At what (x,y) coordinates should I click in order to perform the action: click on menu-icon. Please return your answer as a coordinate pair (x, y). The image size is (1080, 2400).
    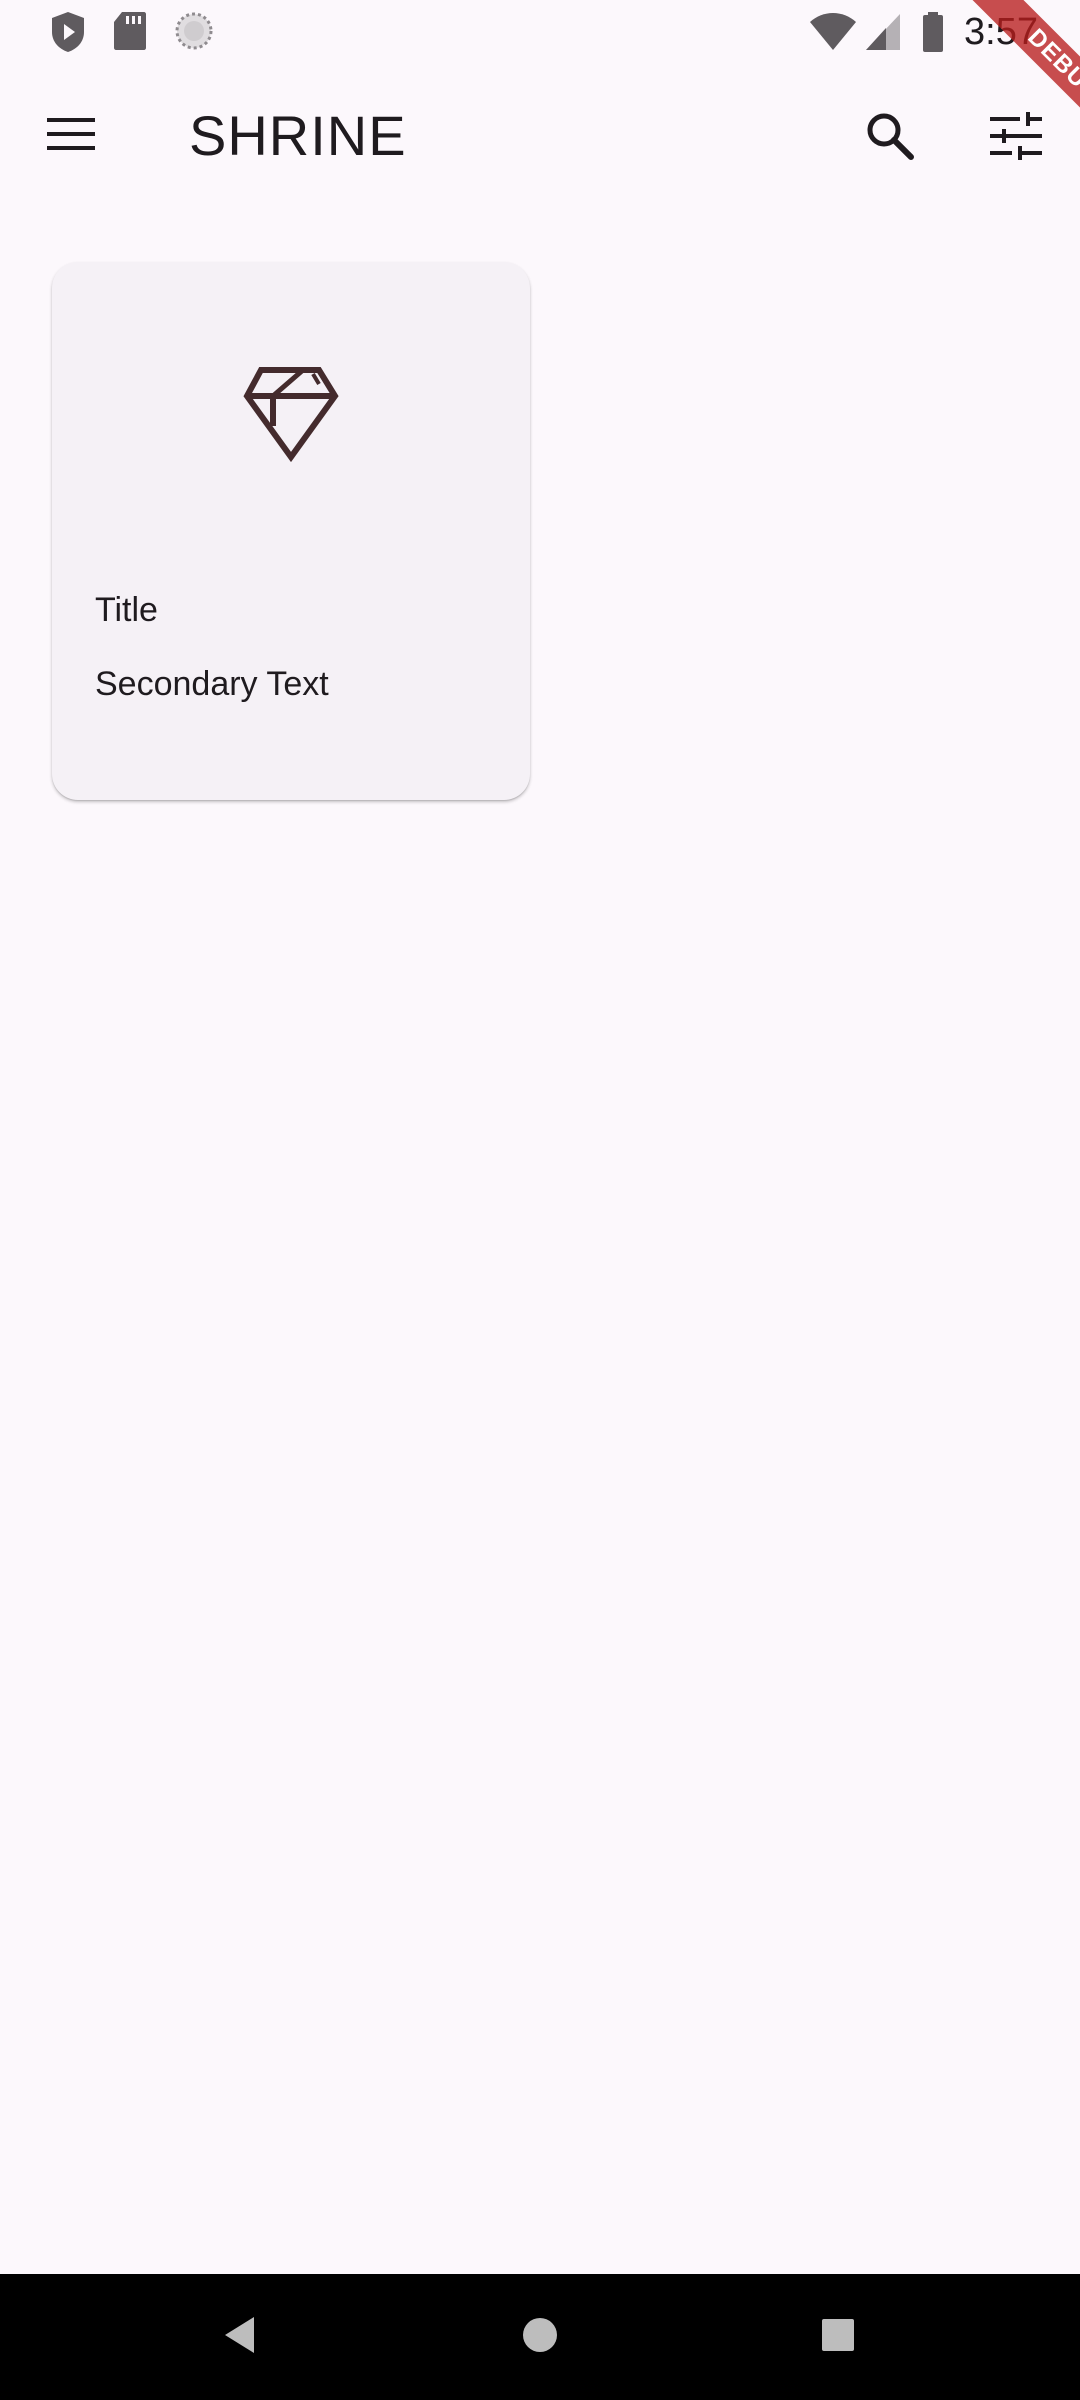
    Looking at the image, I should click on (72, 136).